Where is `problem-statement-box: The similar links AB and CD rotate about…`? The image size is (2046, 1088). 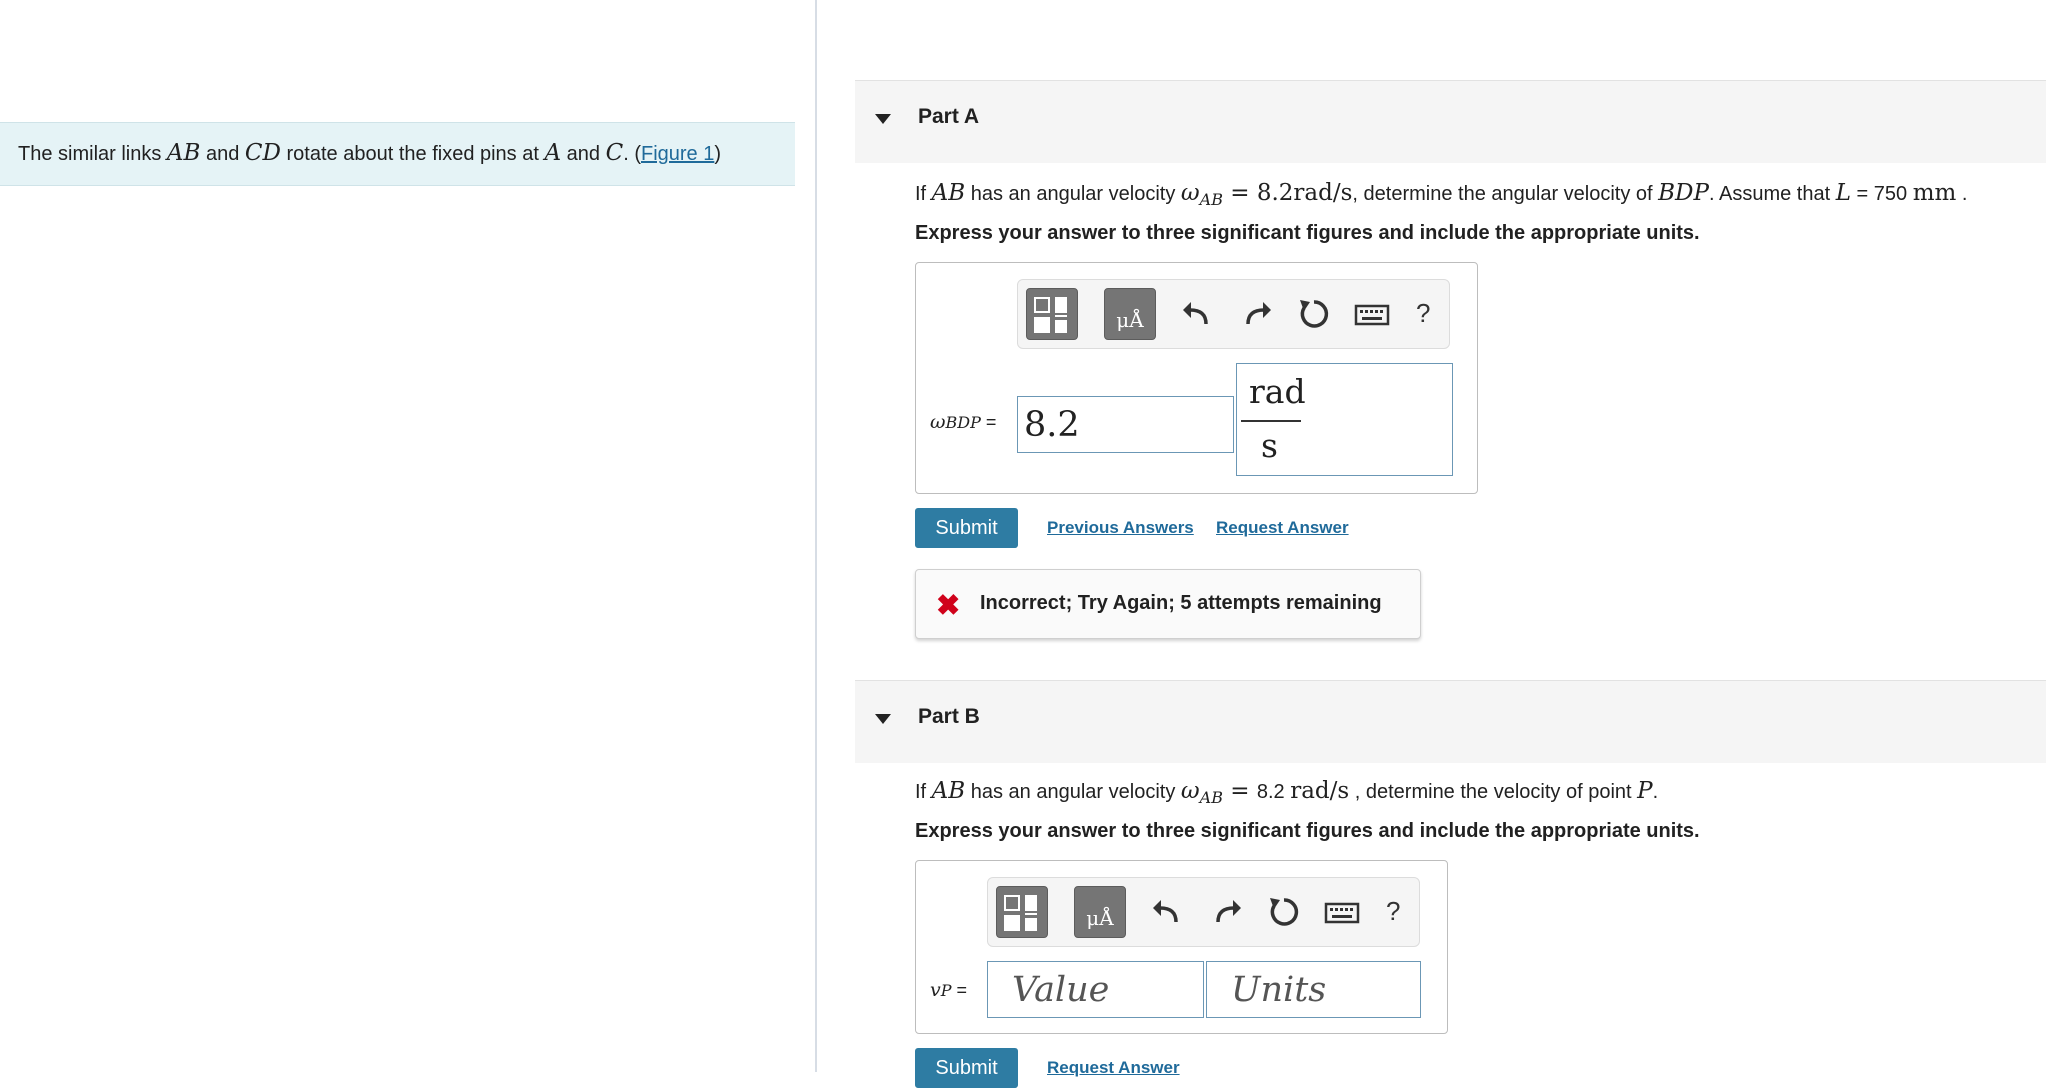 problem-statement-box: The similar links AB and CD rotate about… is located at coordinates (397, 154).